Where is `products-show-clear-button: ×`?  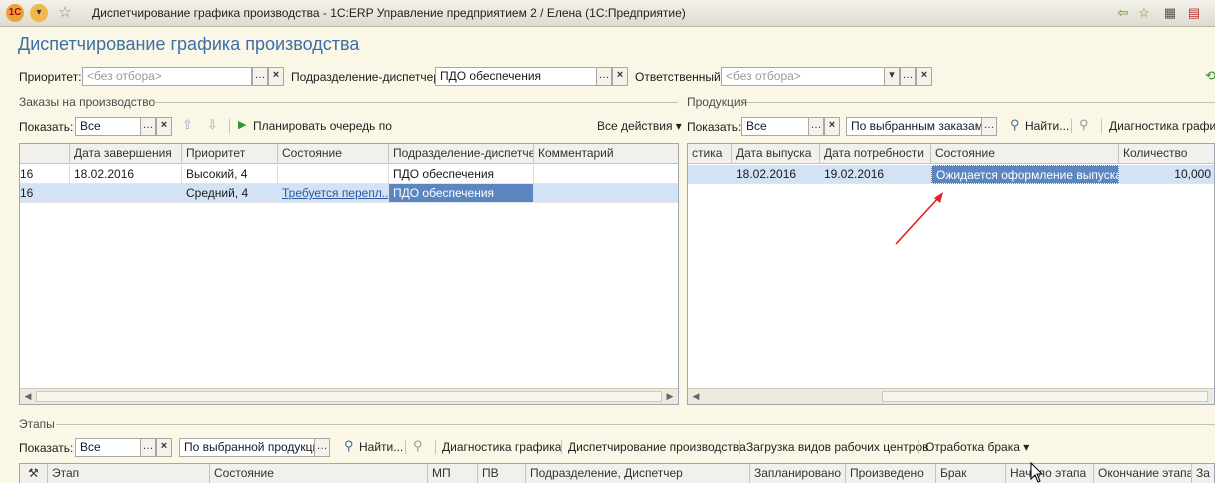
products-show-clear-button: × is located at coordinates (832, 126).